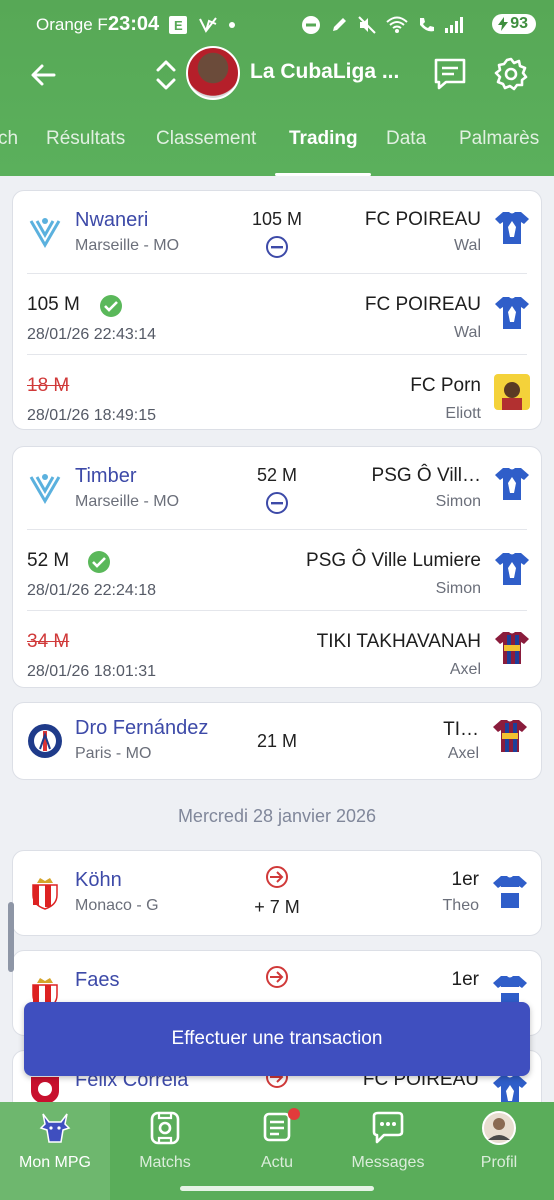 This screenshot has height=1200, width=554. Describe the element at coordinates (276, 1162) in the screenshot. I see `nav-label: Actu` at that location.